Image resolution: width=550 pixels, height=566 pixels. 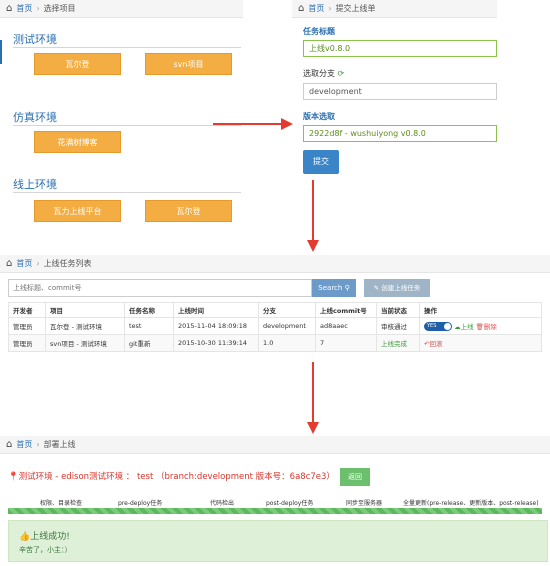 I want to click on col-header: 操作, so click(x=480, y=310).